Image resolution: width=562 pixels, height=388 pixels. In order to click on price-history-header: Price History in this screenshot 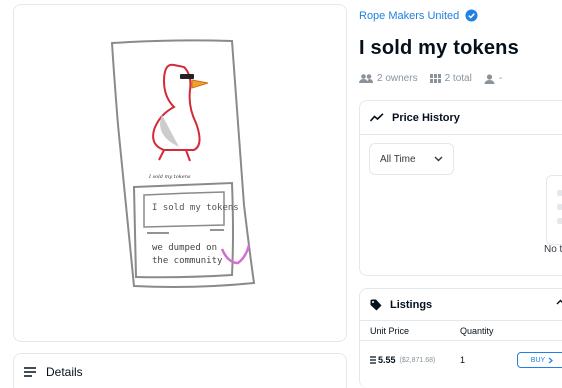, I will do `click(461, 118)`.